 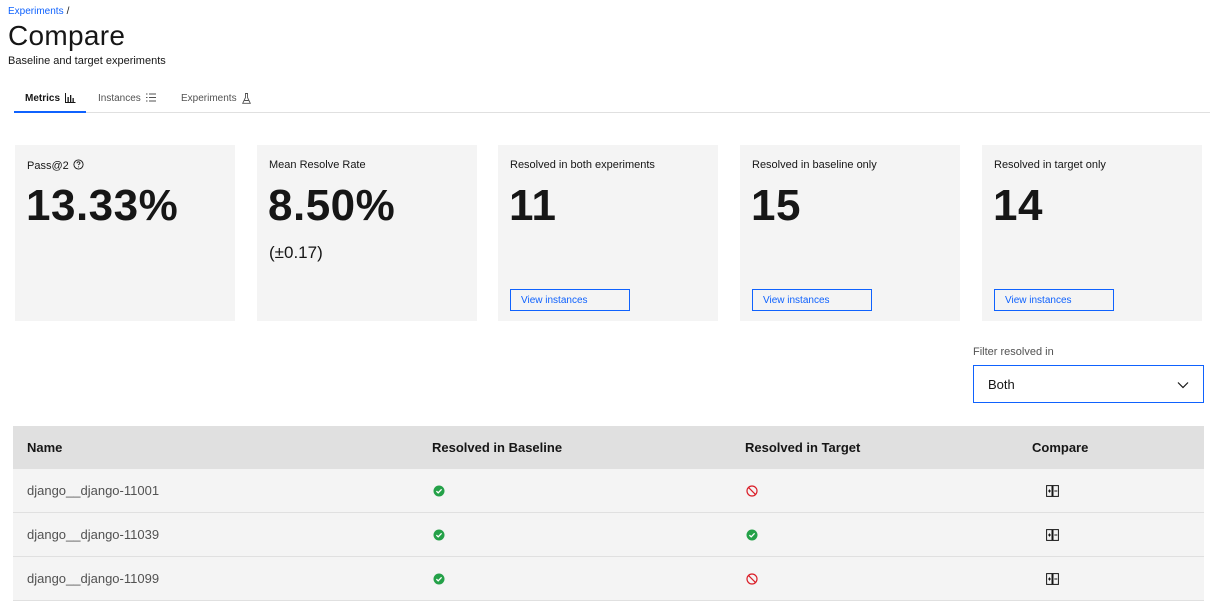 I want to click on tab-experiments: Experiments, so click(x=216, y=100).